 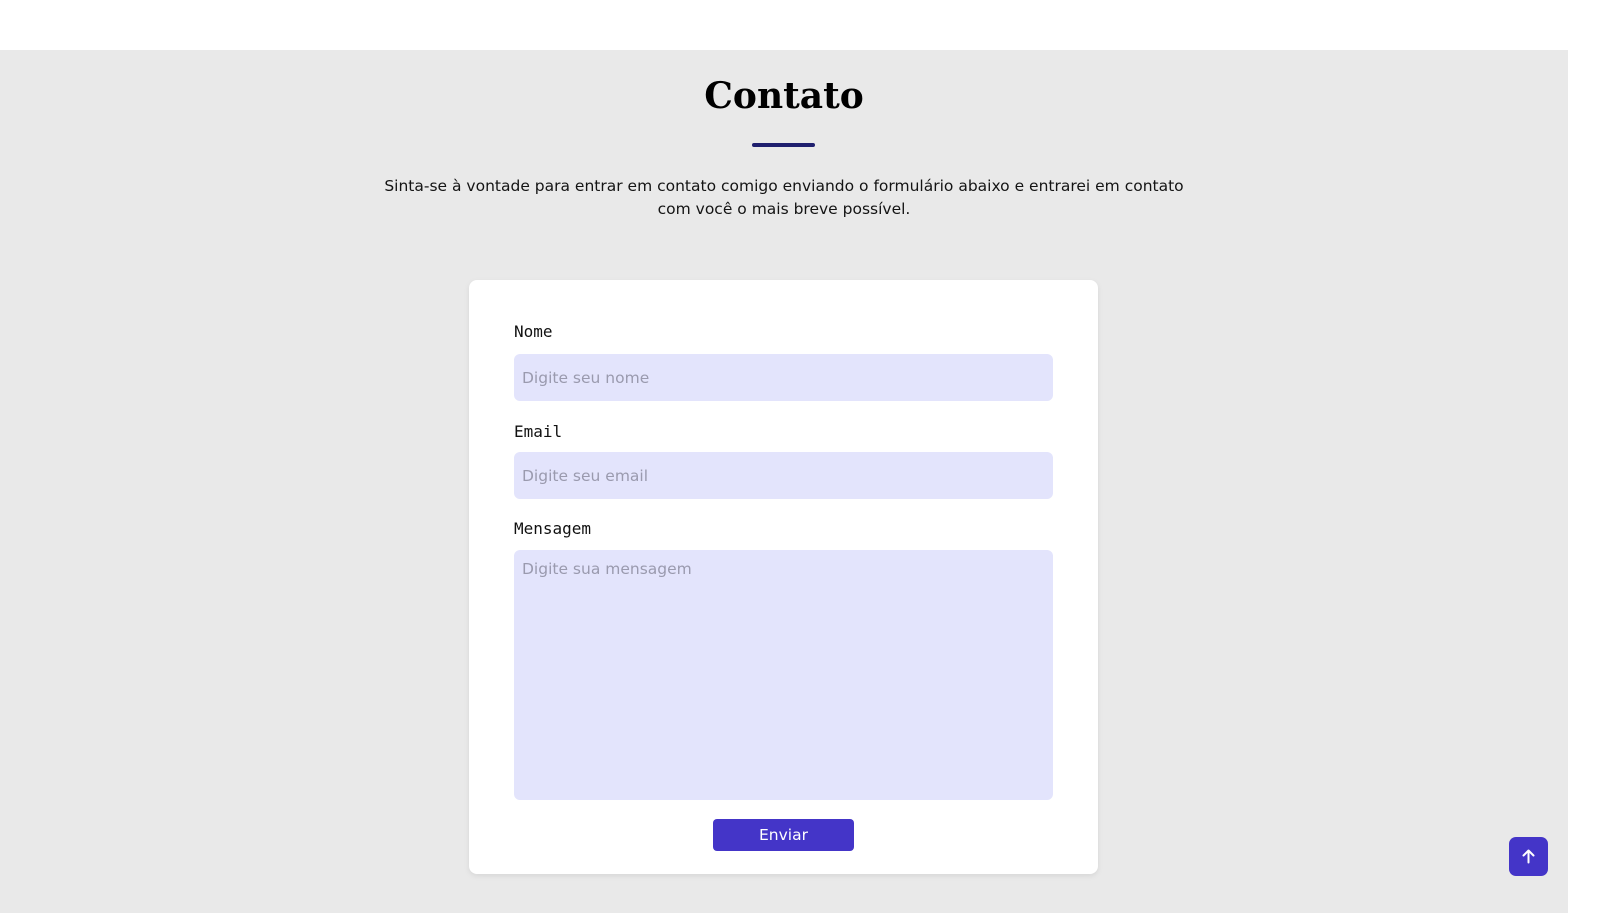 I want to click on page-title: Contato, so click(x=784, y=96).